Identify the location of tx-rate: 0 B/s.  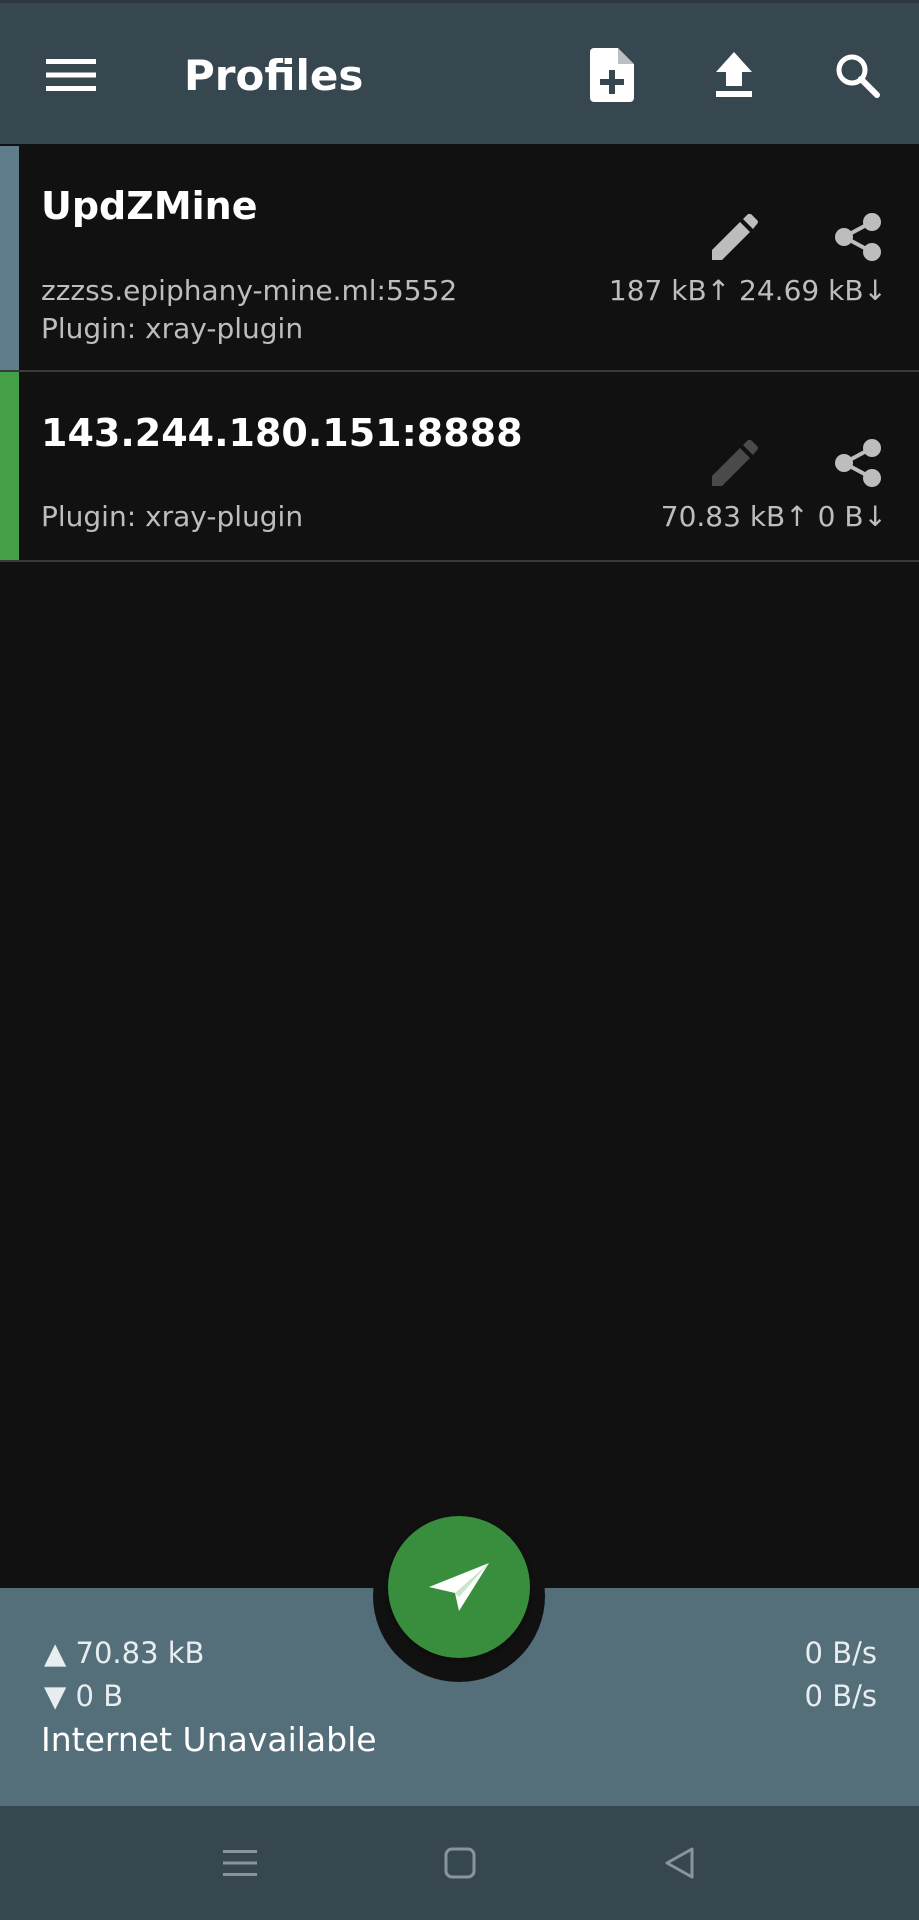
(840, 1653).